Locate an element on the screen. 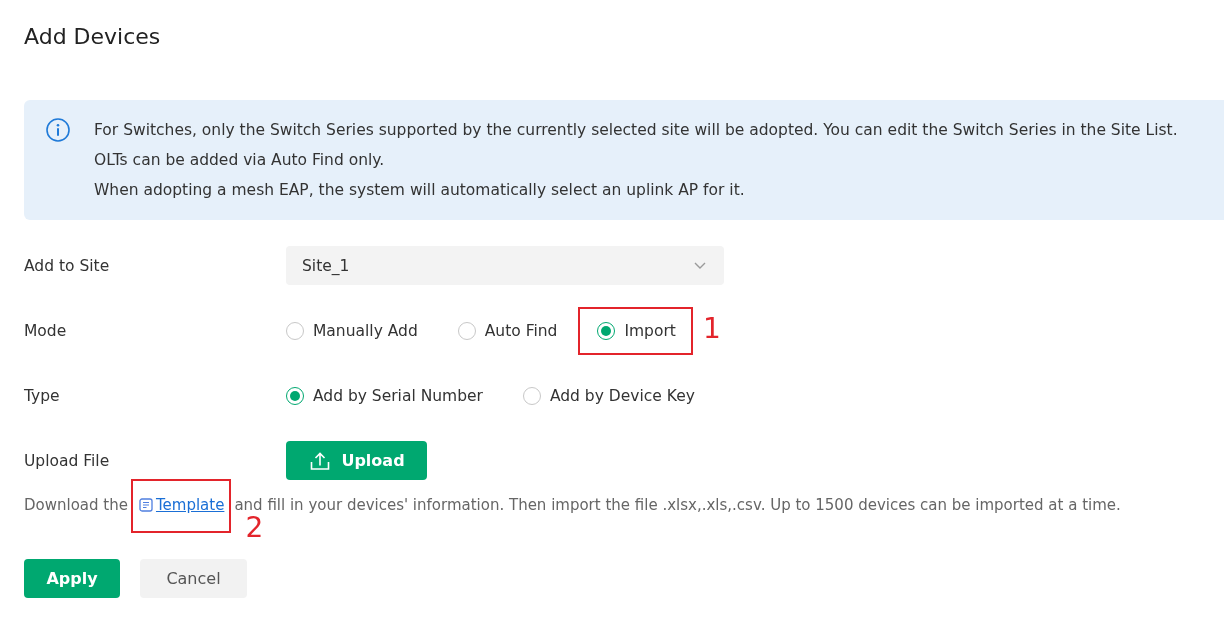 This screenshot has height=633, width=1224. radio-option: Manually Add is located at coordinates (352, 330).